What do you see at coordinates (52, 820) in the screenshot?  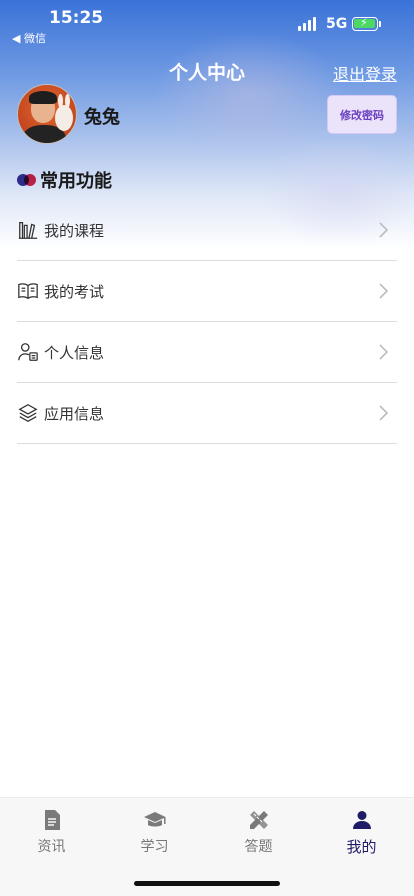 I see `document-icon` at bounding box center [52, 820].